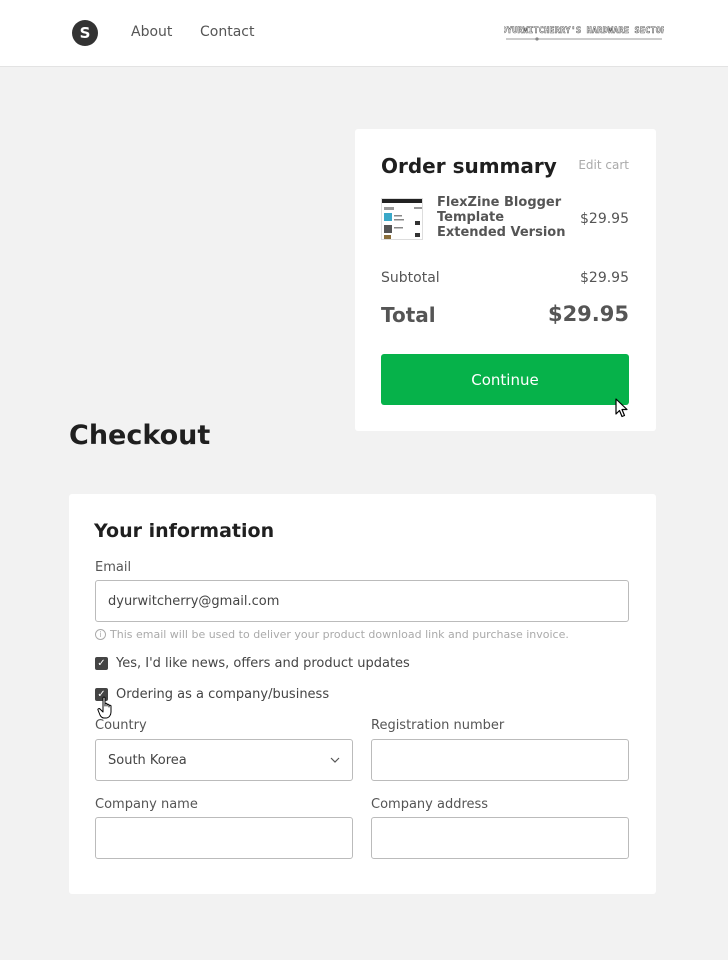 This screenshot has width=728, height=960. Describe the element at coordinates (505, 379) in the screenshot. I see `continue-button: Continue` at that location.